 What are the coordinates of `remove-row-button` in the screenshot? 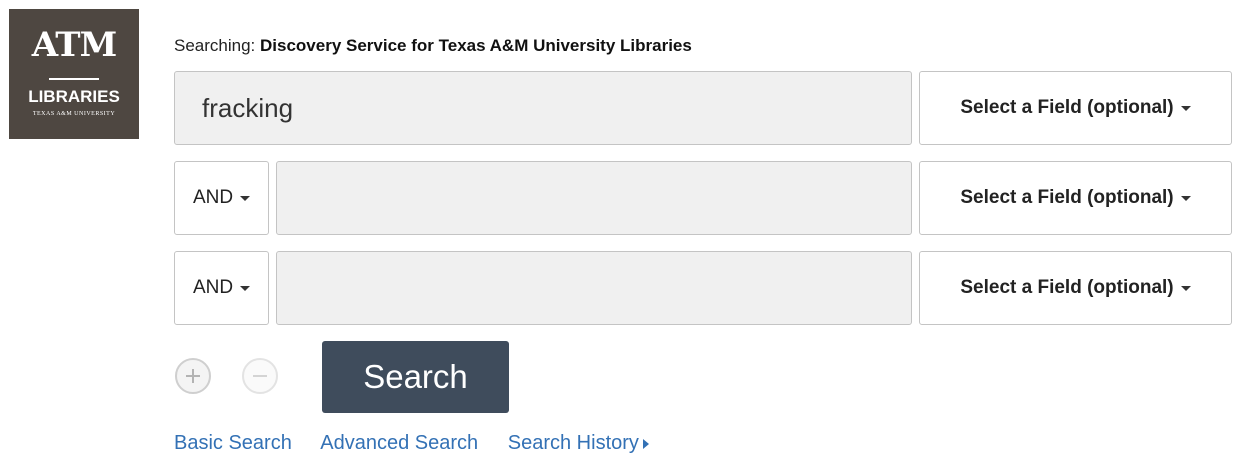 It's located at (260, 376).